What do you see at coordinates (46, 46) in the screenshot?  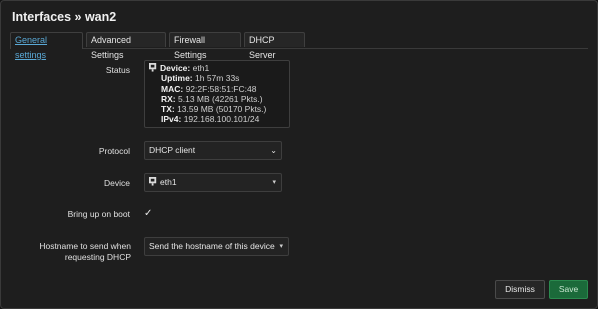 I see `tab-general-settings: General settings` at bounding box center [46, 46].